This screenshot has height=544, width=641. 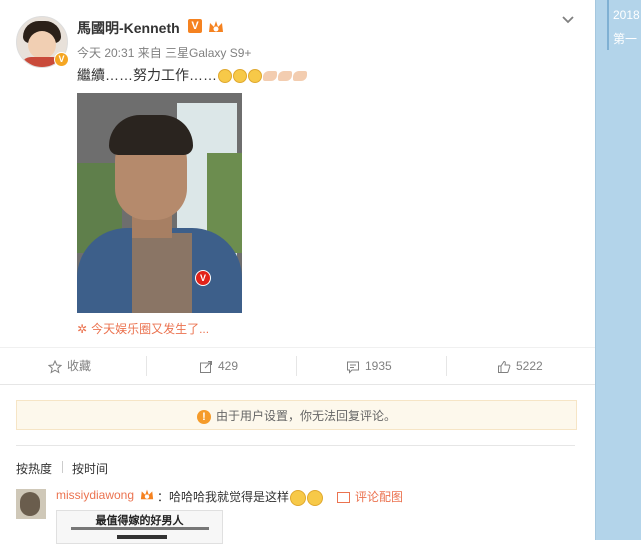 What do you see at coordinates (203, 278) in the screenshot?
I see `weibo-watermark-icon: V` at bounding box center [203, 278].